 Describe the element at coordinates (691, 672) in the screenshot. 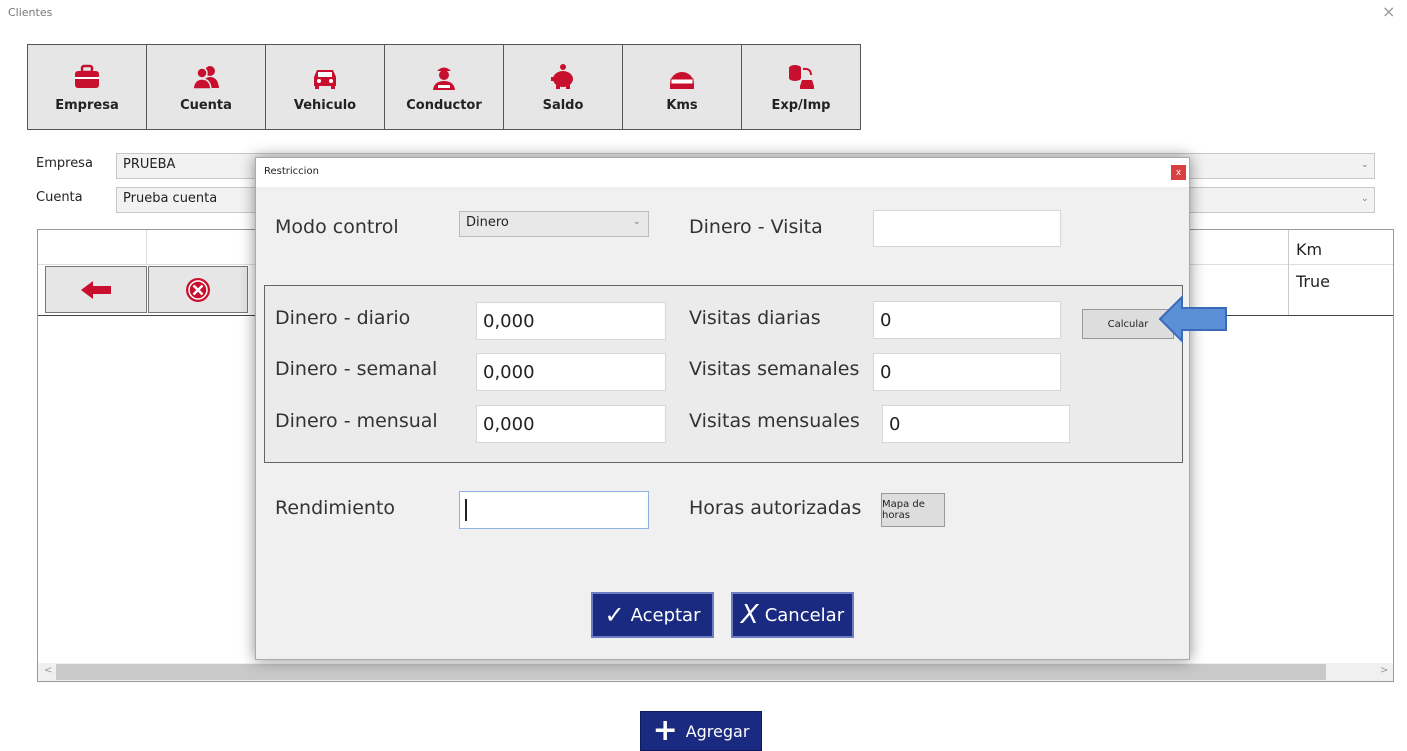

I see `scrollbar-thumb` at that location.